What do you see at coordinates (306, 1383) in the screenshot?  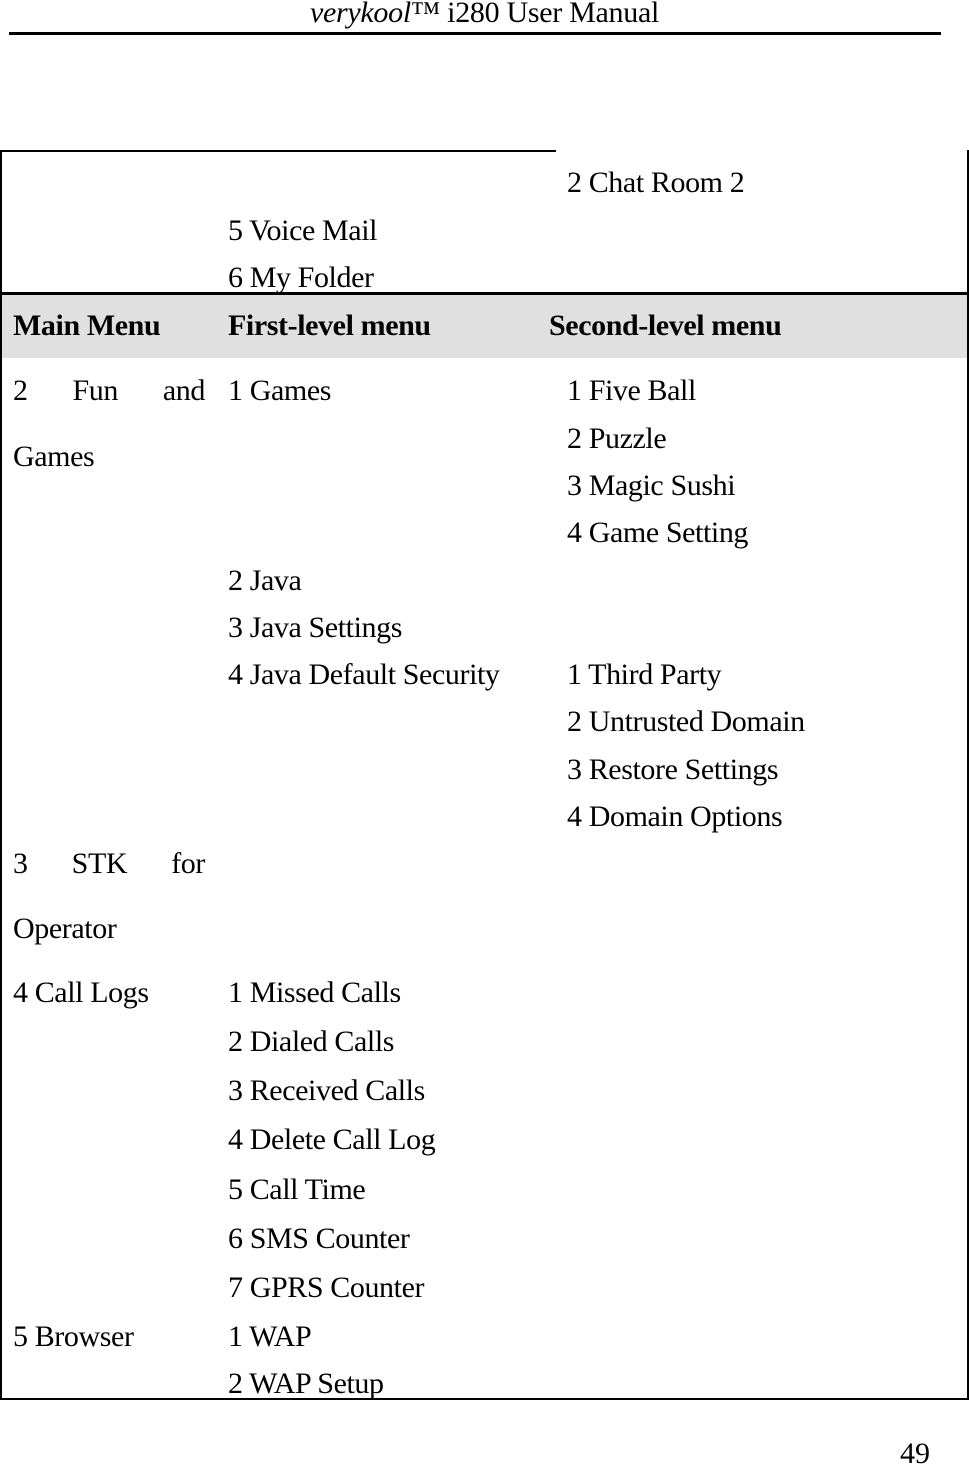 I see `cell-first-level: 2 WAP Setup` at bounding box center [306, 1383].